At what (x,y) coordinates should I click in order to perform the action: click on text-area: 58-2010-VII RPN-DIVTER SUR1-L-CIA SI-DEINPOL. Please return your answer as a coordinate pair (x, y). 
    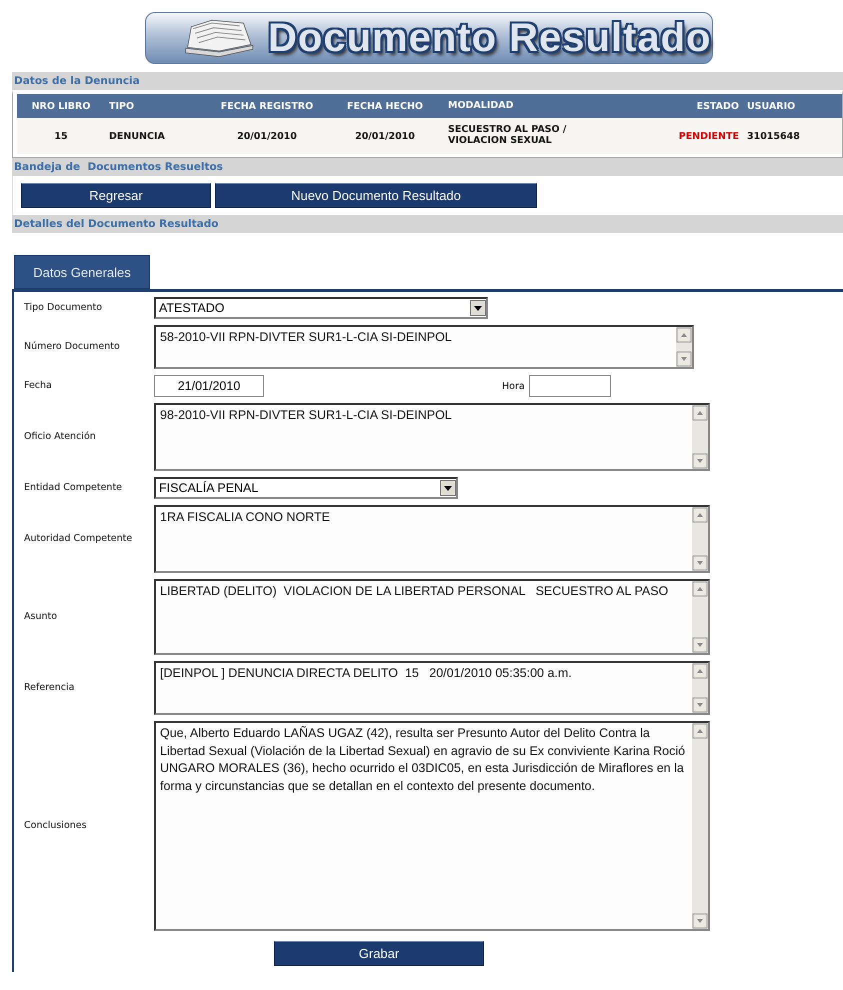
    Looking at the image, I should click on (424, 347).